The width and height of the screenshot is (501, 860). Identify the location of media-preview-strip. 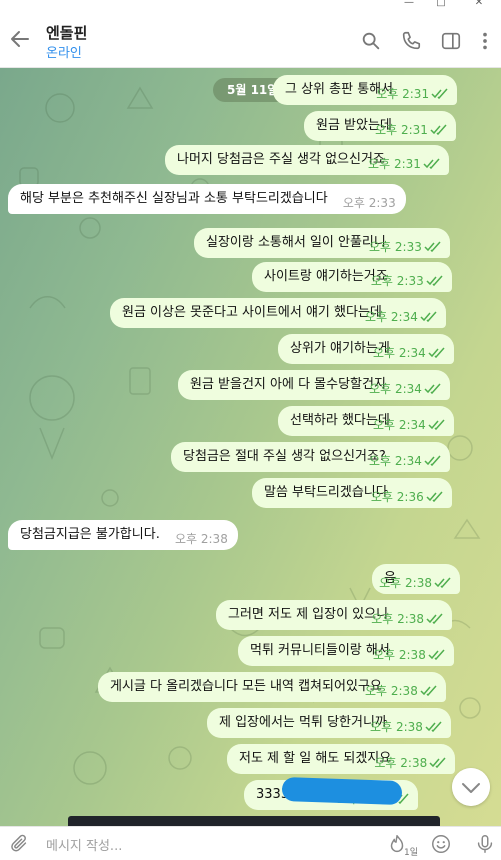
(254, 821).